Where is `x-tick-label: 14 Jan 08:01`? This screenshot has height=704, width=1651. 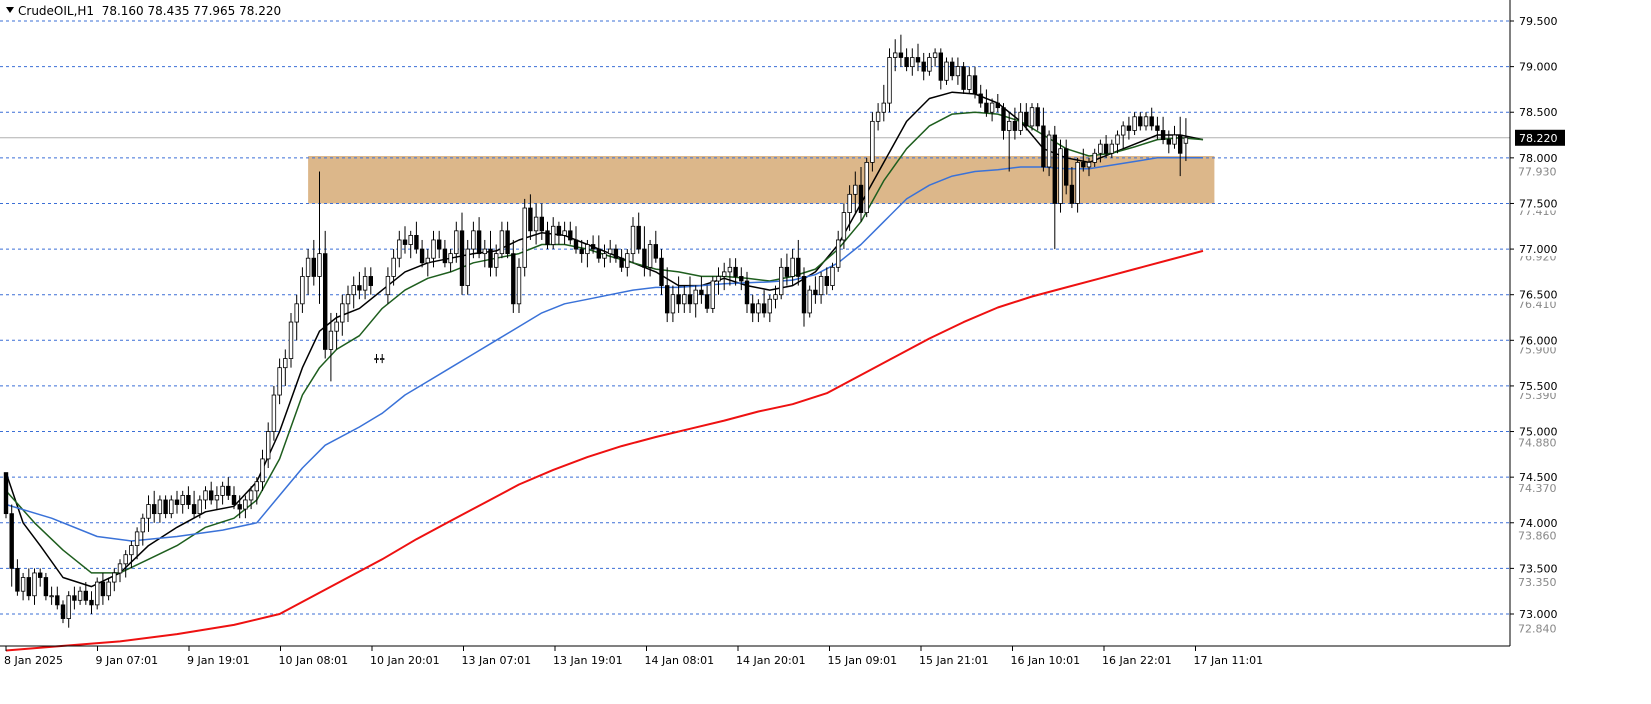
x-tick-label: 14 Jan 08:01 is located at coordinates (680, 660).